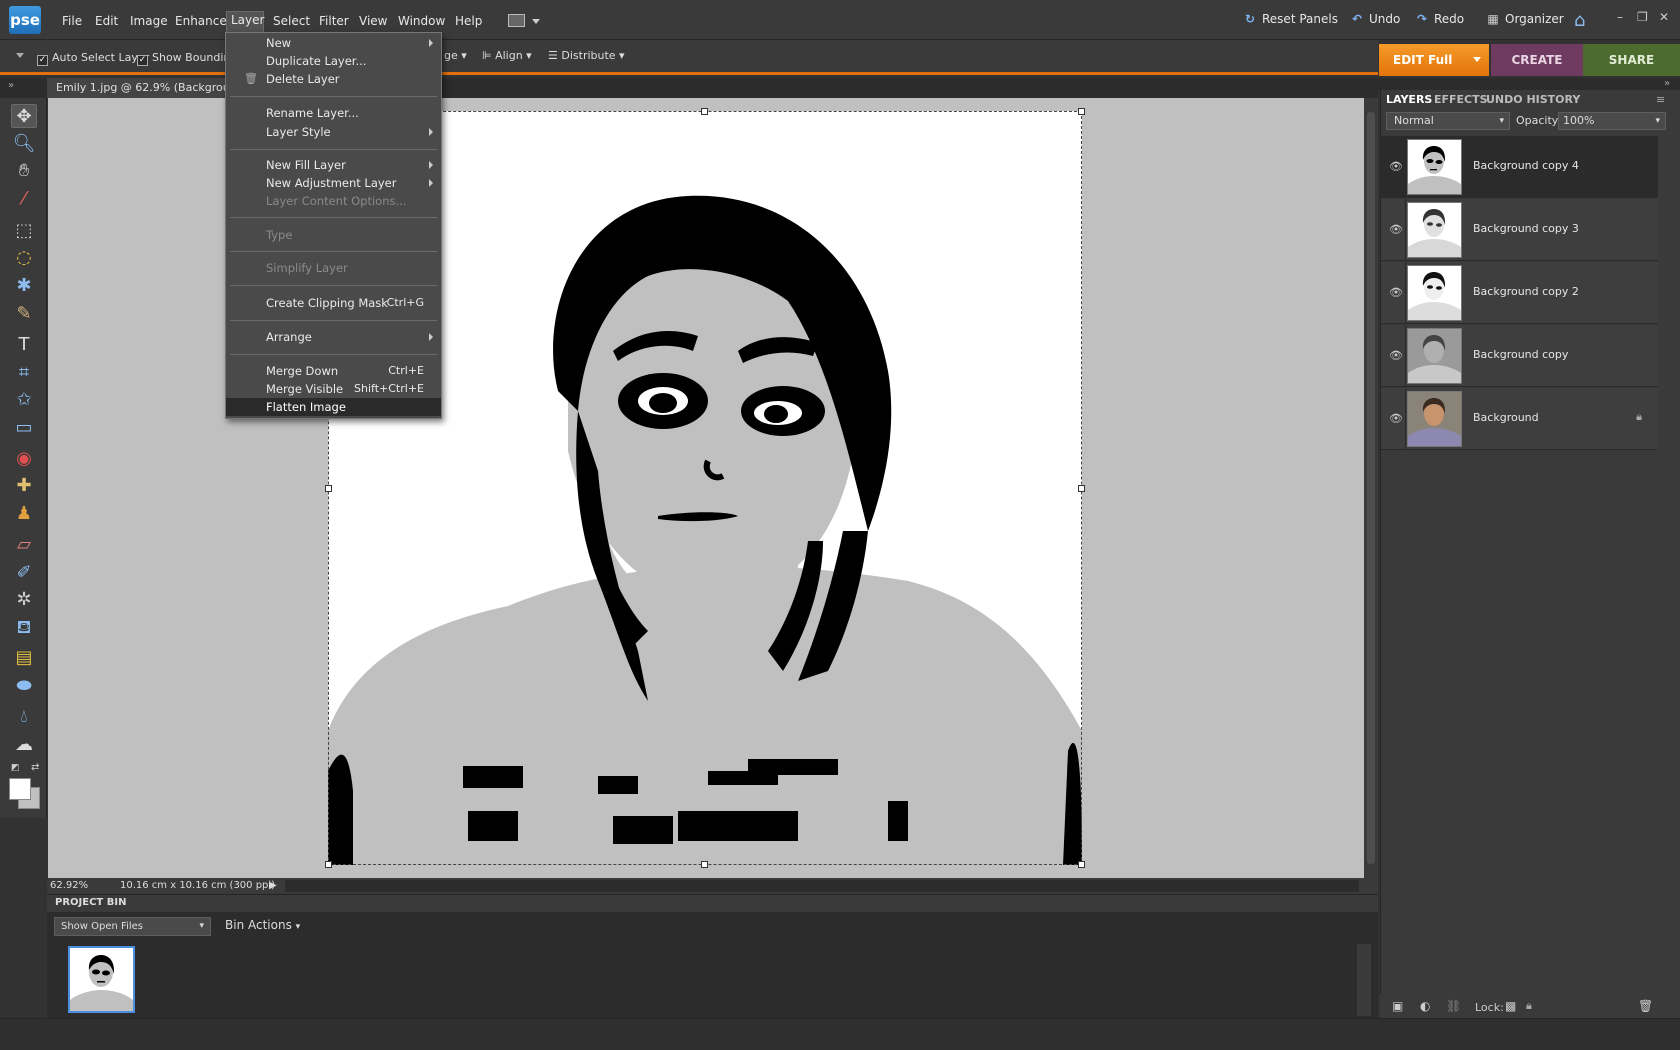 The height and width of the screenshot is (1050, 1680). I want to click on bbox-handle-top, so click(704, 111).